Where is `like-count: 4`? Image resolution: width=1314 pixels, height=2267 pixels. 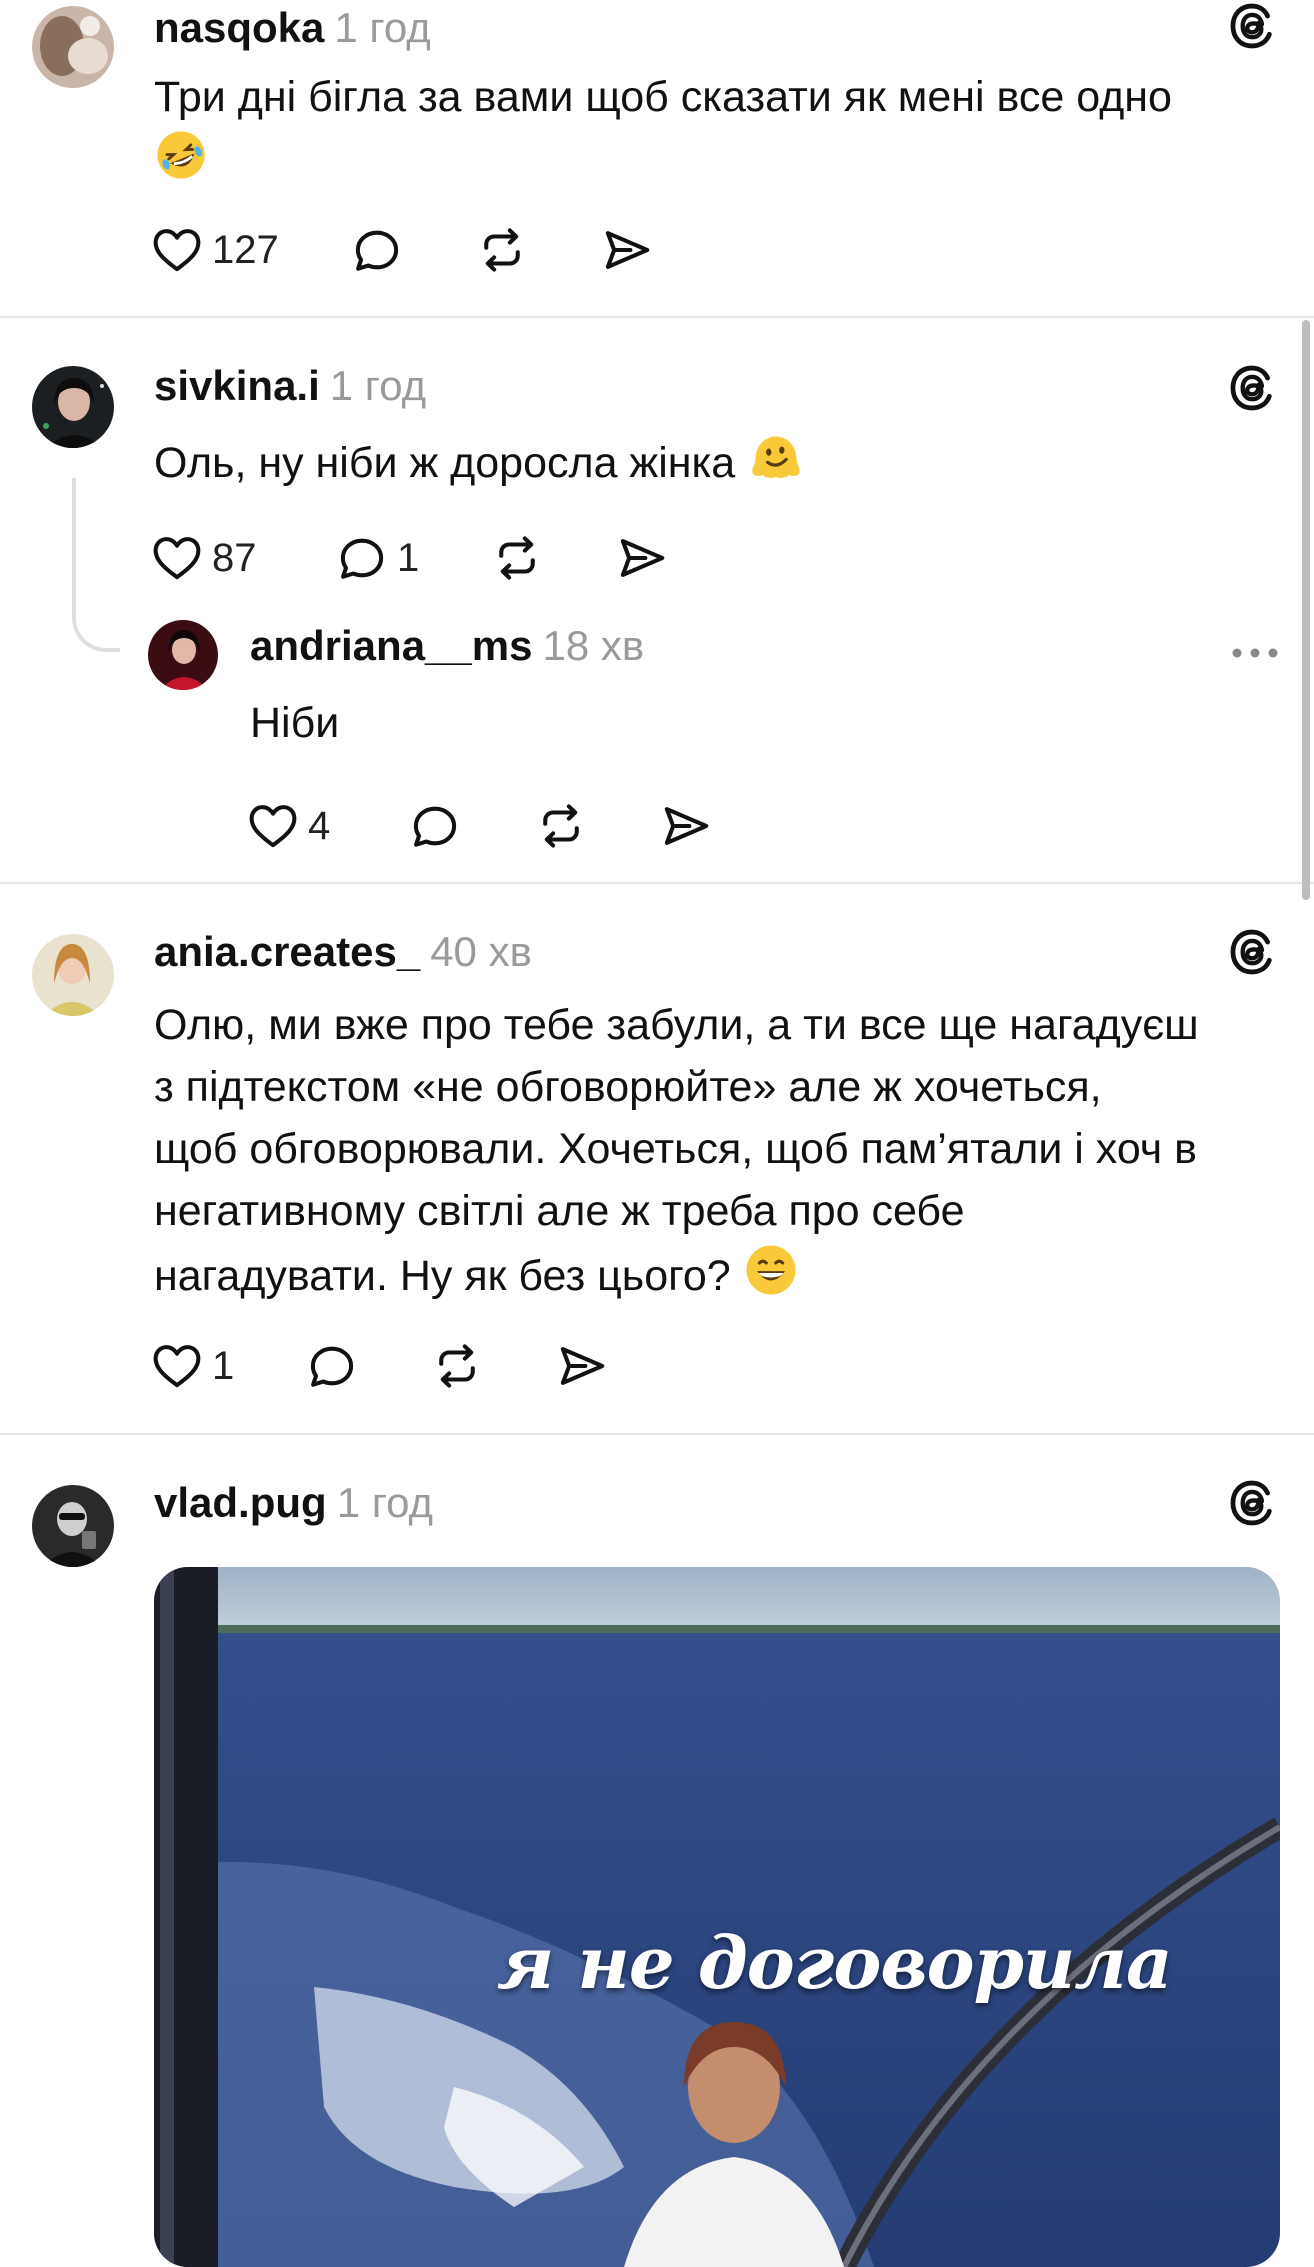
like-count: 4 is located at coordinates (319, 825).